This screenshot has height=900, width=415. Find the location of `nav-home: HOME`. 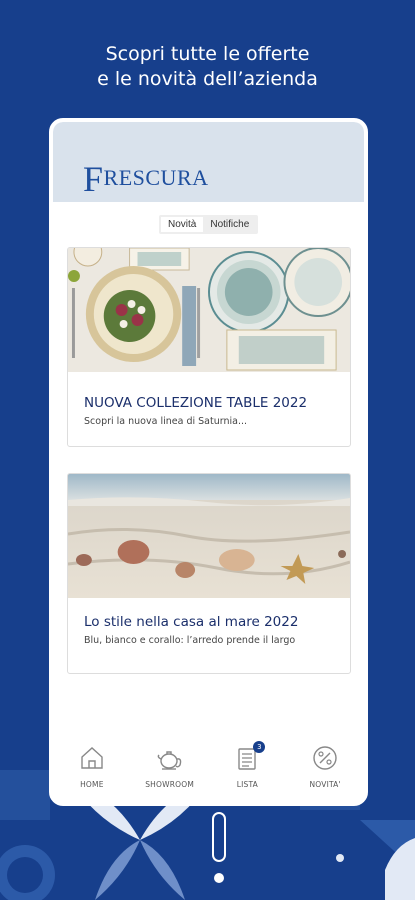

nav-home: HOME is located at coordinates (92, 773).